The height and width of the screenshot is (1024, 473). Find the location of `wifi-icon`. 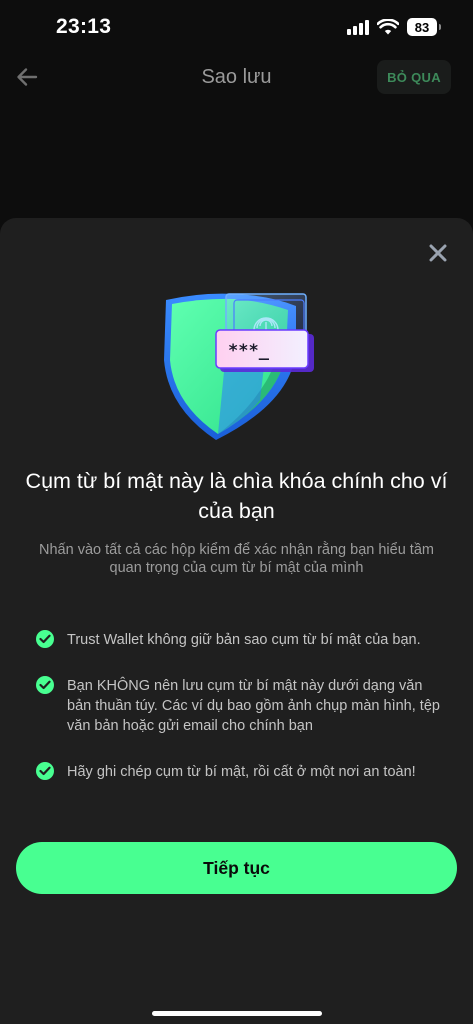

wifi-icon is located at coordinates (388, 27).